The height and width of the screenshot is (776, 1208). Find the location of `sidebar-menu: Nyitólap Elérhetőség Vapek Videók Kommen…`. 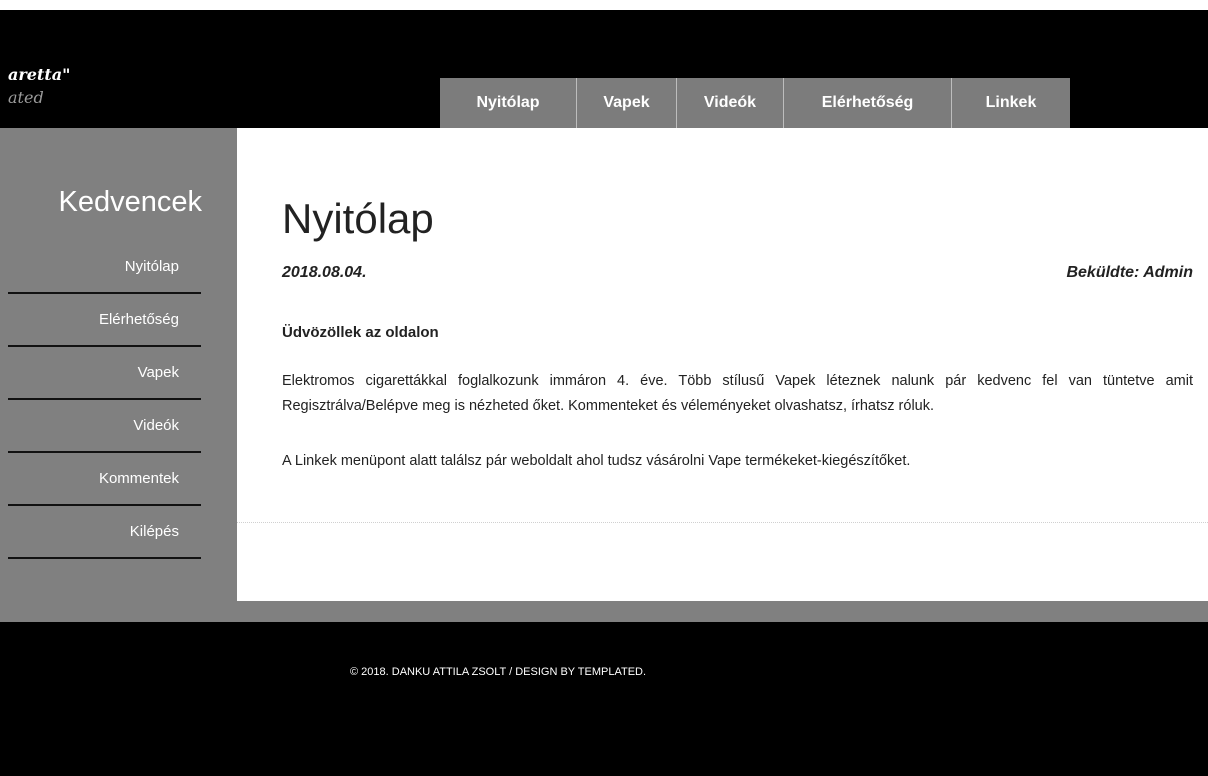

sidebar-menu: Nyitólap Elérhetőség Vapek Videók Kommen… is located at coordinates (104, 400).